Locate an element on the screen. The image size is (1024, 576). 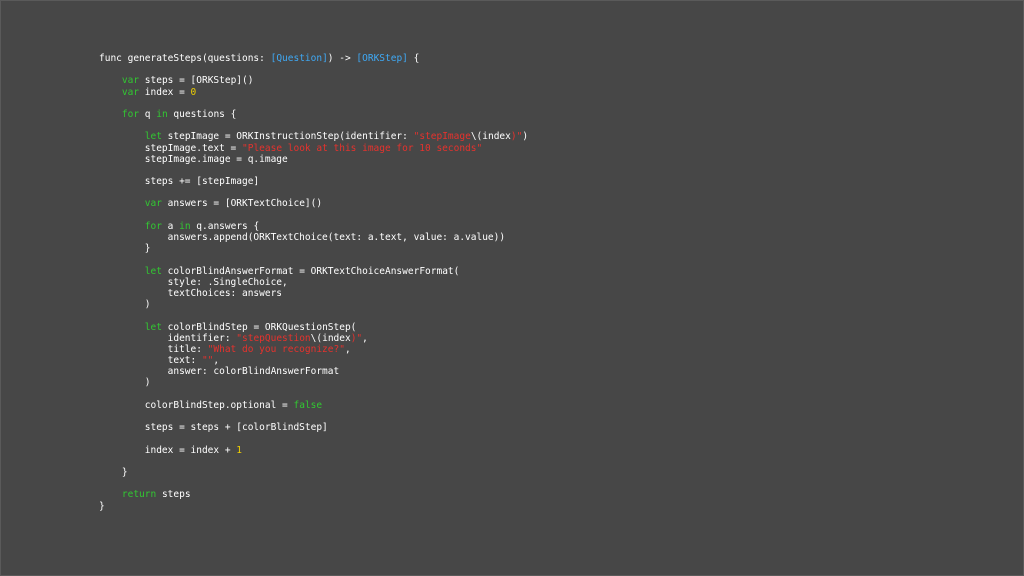
code-token-pln: ) -> is located at coordinates (342, 58).